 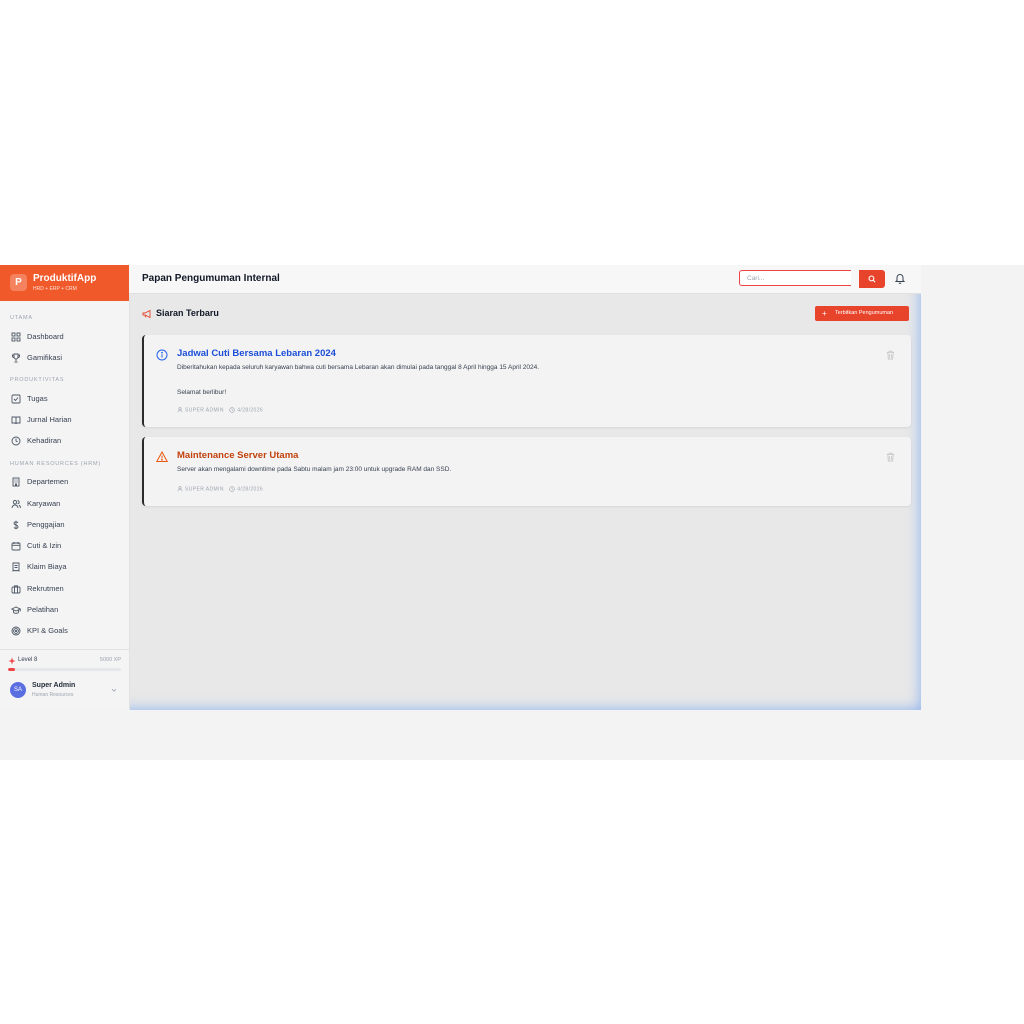 What do you see at coordinates (44, 545) in the screenshot?
I see `sidebar-item-label: Cuti & Izin` at bounding box center [44, 545].